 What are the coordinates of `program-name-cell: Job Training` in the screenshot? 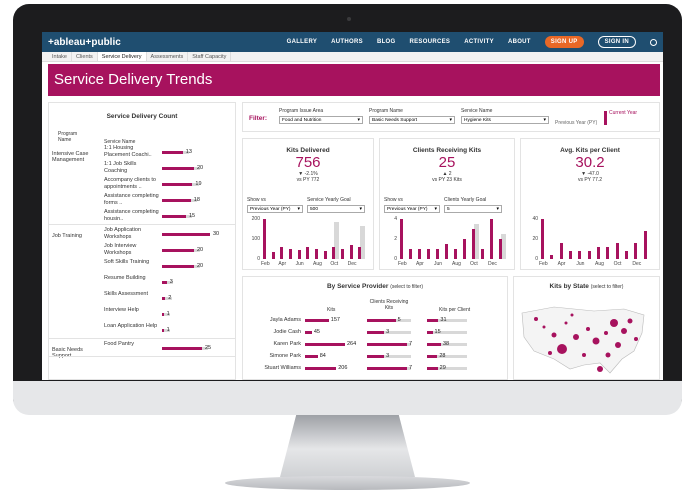 It's located at (76, 236).